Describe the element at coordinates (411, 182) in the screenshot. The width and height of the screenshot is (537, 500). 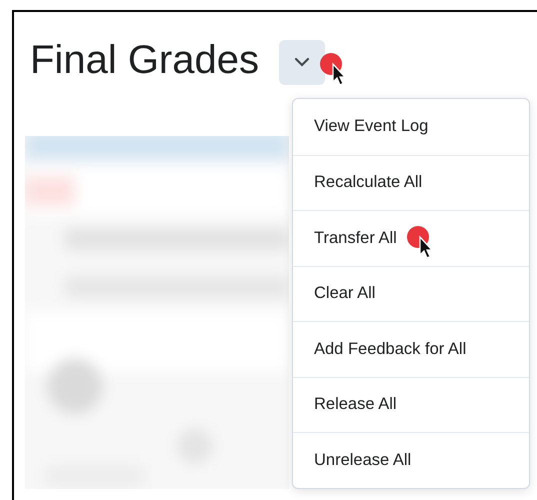
I see `menu-item: Recalculate All` at that location.